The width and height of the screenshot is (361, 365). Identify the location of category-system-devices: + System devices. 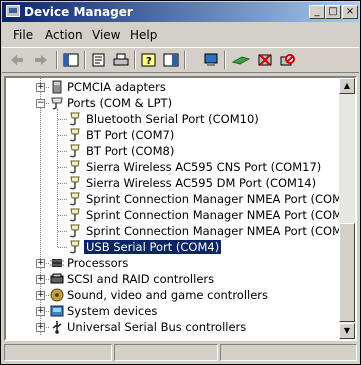
(173, 311).